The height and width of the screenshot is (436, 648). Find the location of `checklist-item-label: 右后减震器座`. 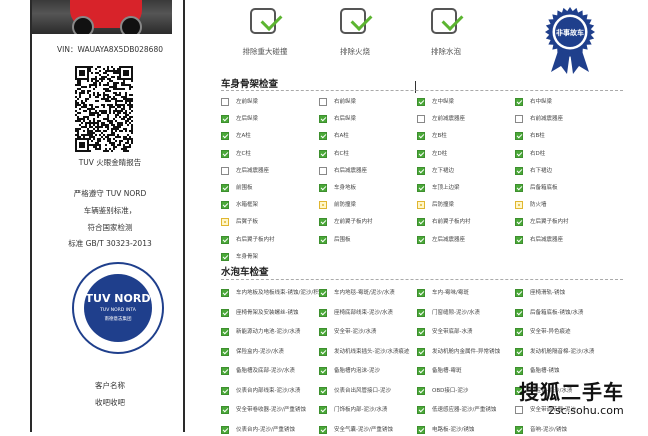

checklist-item-label: 右后减震器座 is located at coordinates (351, 170).